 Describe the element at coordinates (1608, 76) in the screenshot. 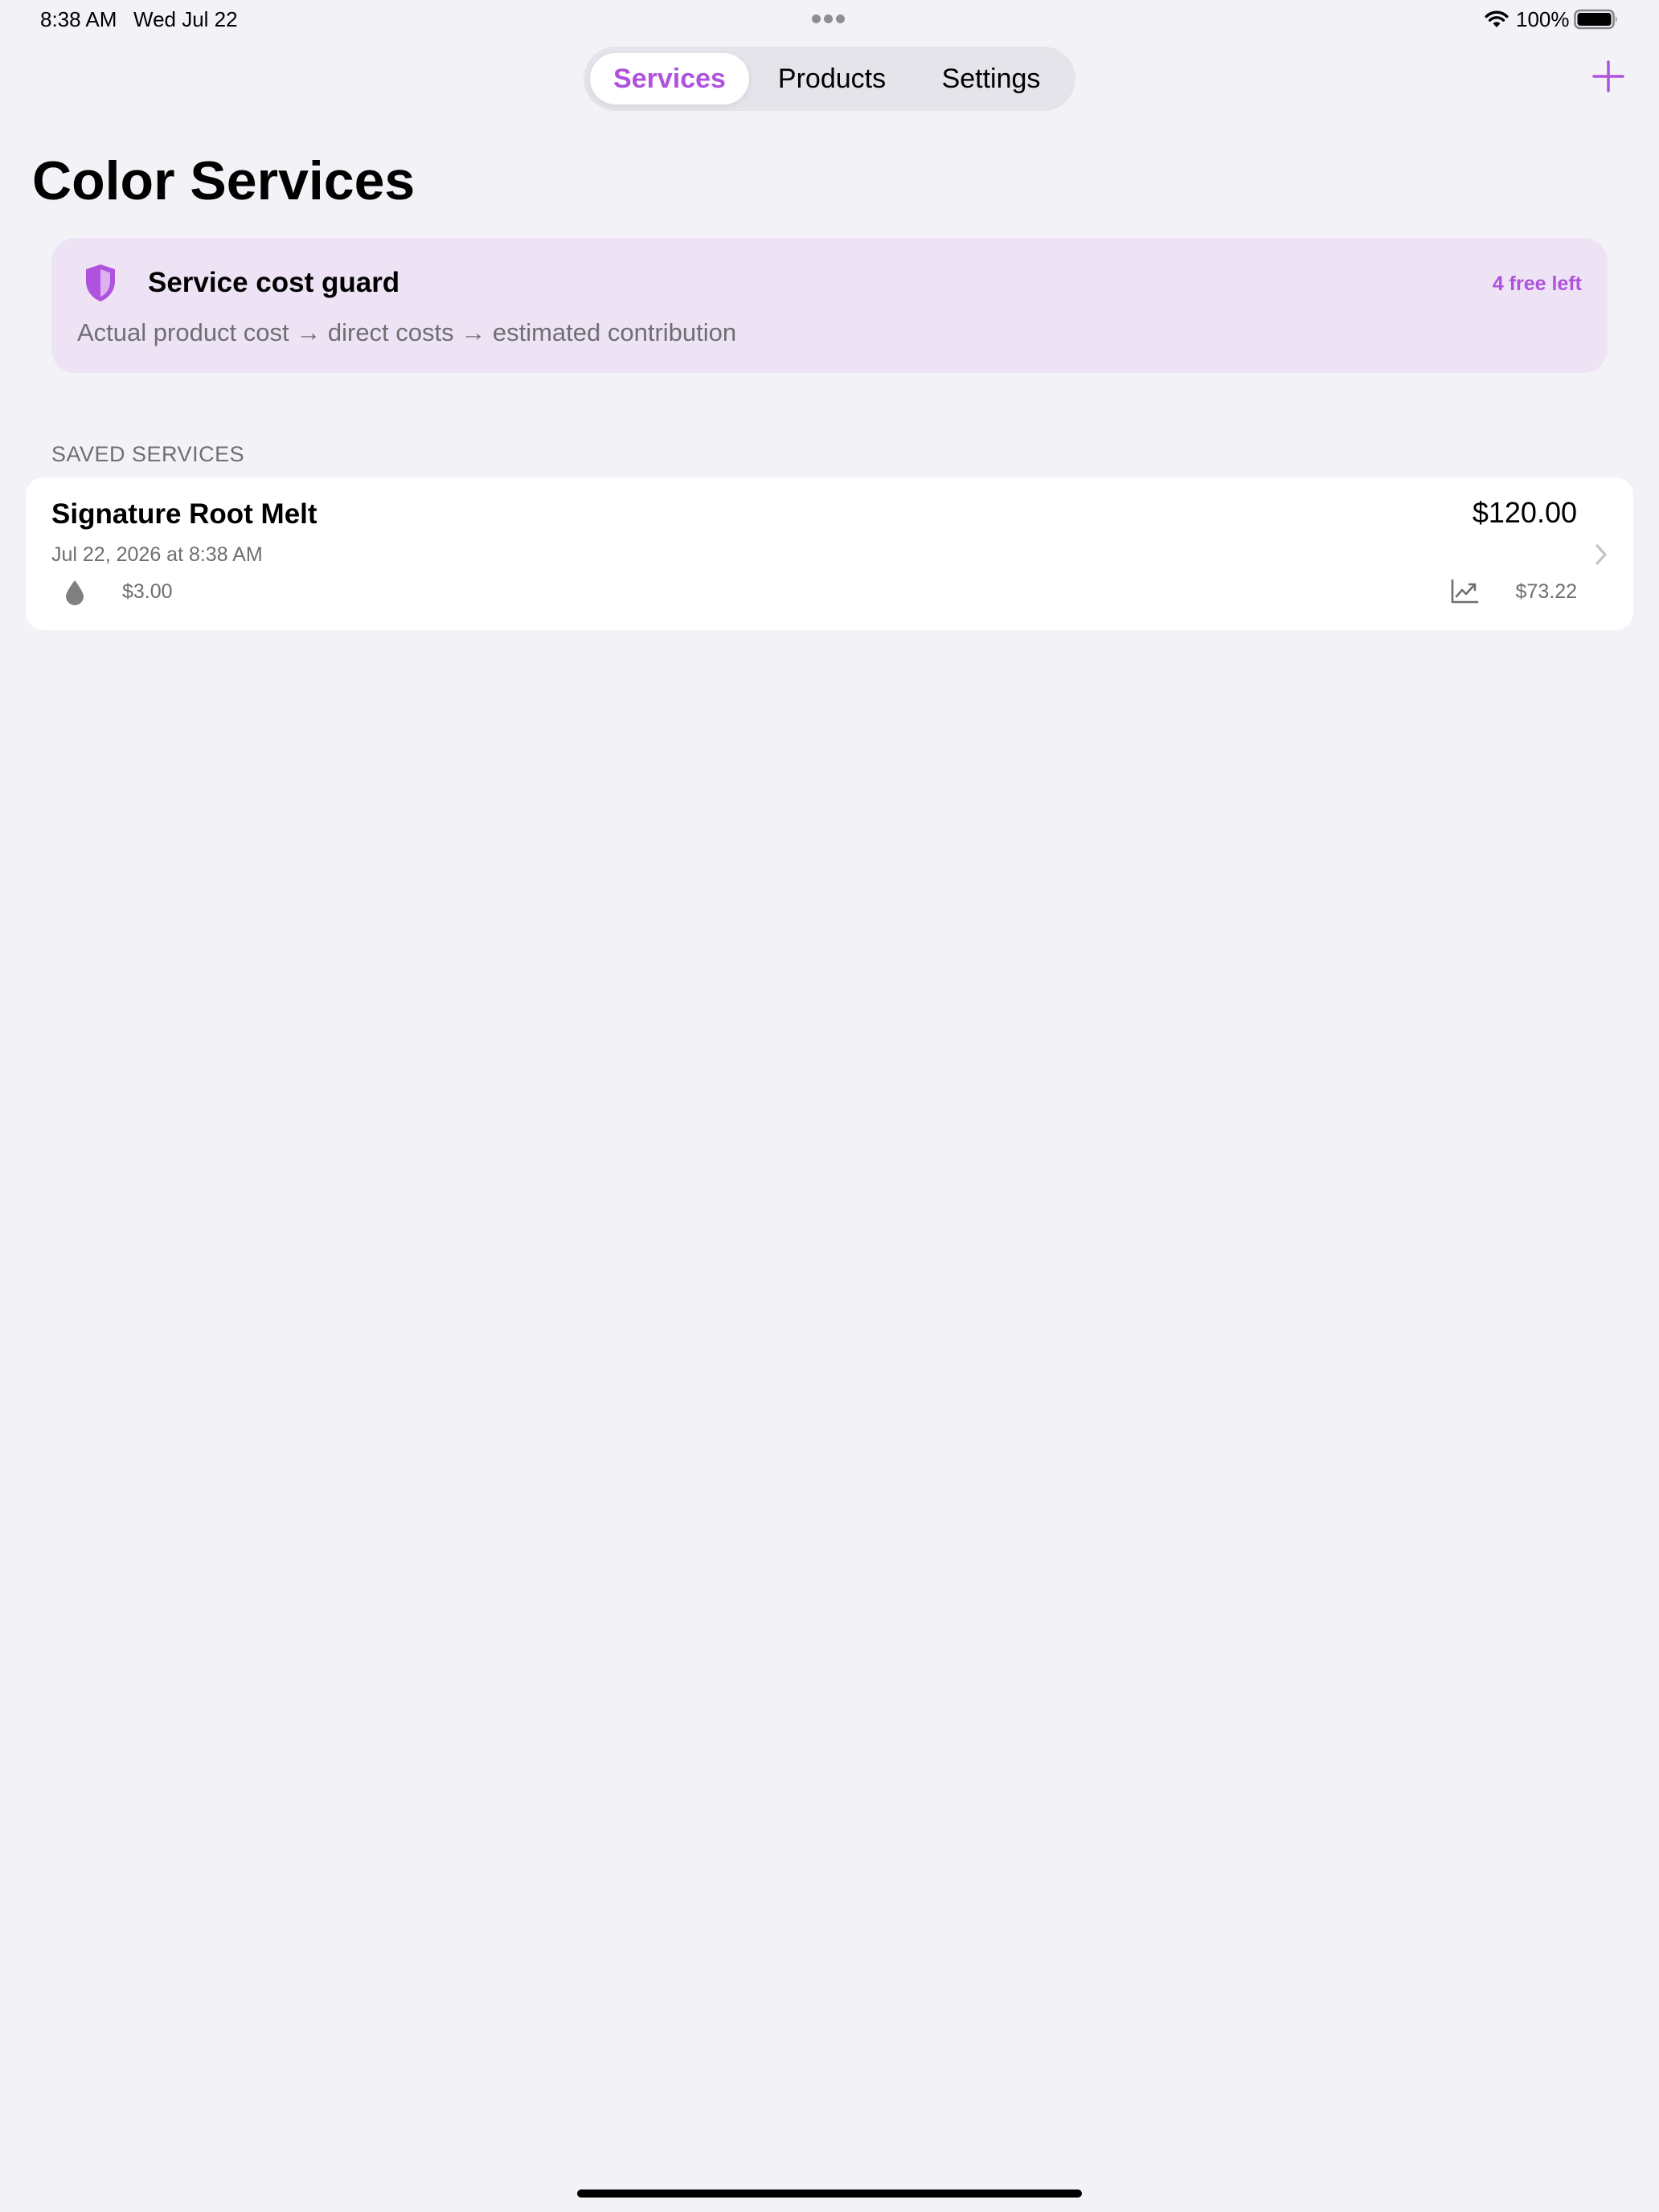

I see `add-service-button` at that location.